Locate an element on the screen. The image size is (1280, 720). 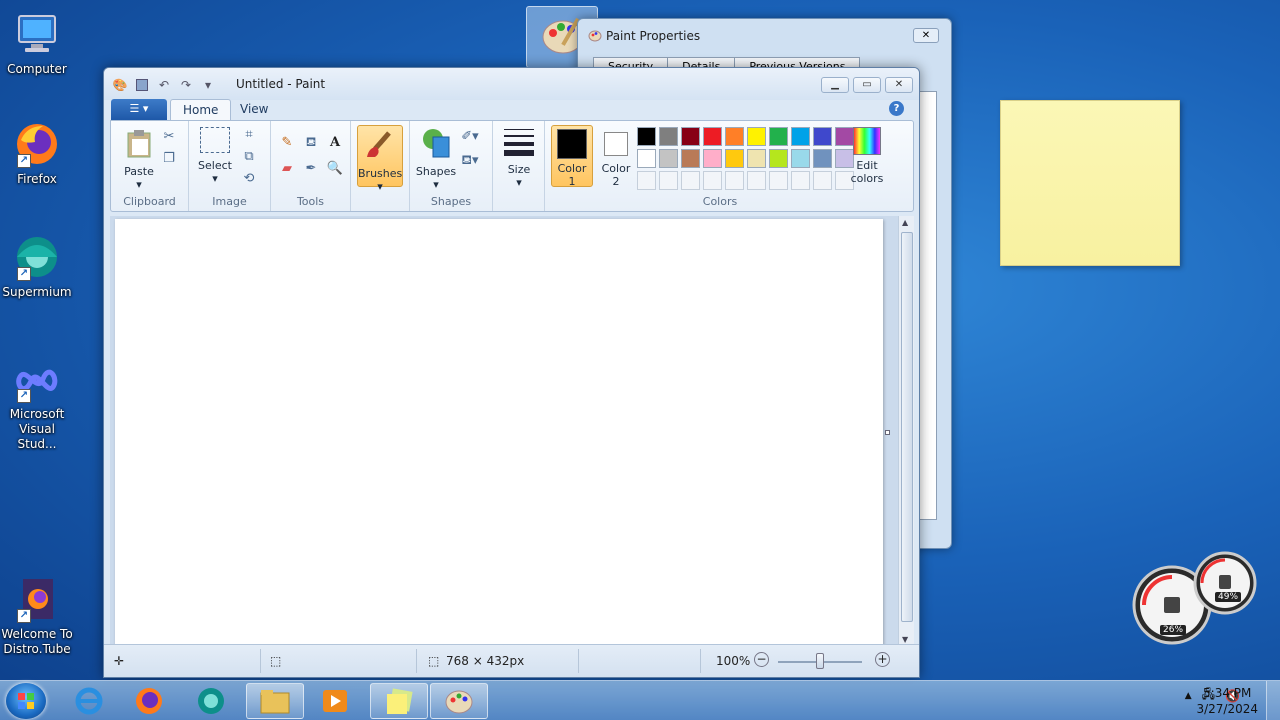
maximize-button: ▭ is located at coordinates (867, 85).